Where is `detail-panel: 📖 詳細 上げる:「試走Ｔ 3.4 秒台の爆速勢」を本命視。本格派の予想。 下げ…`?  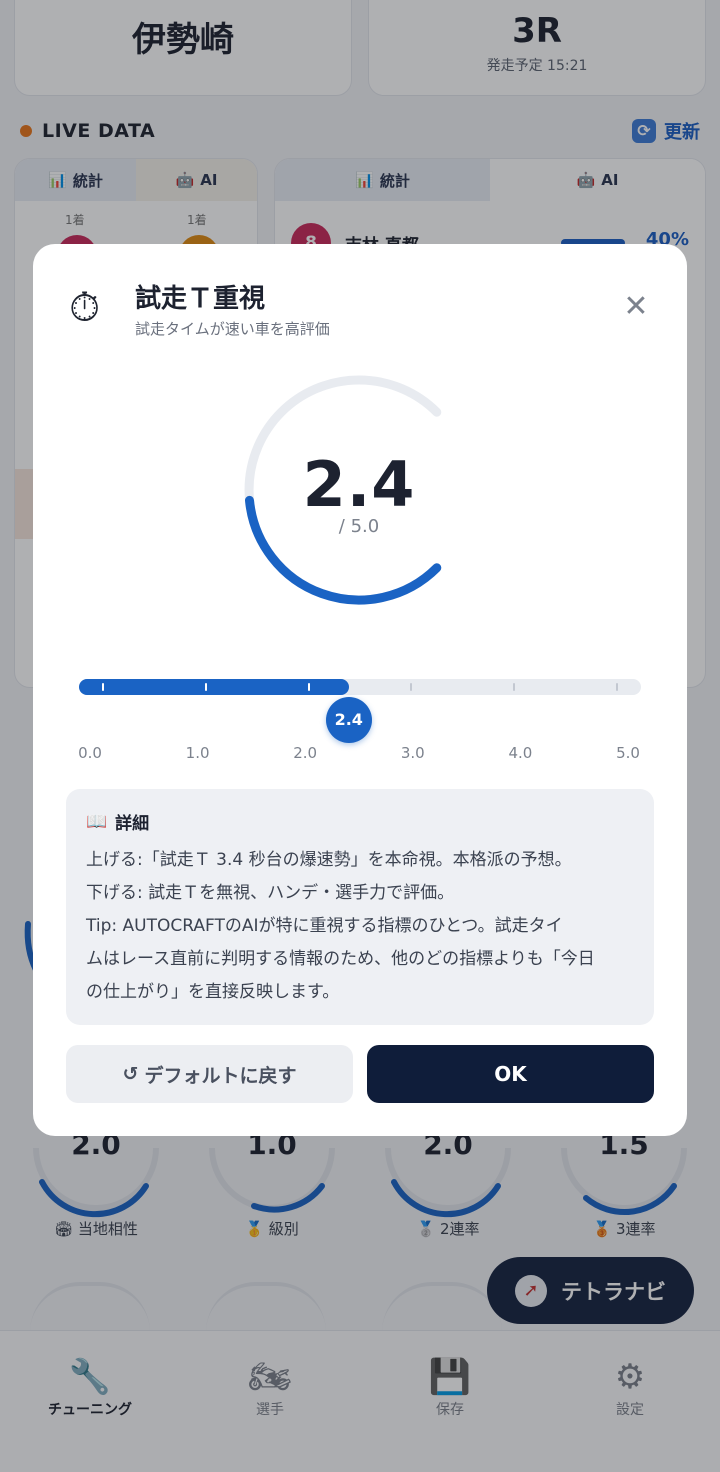 detail-panel: 📖 詳細 上げる:「試走Ｔ 3.4 秒台の爆速勢」を本命視。本格派の予想。 下げ… is located at coordinates (360, 907).